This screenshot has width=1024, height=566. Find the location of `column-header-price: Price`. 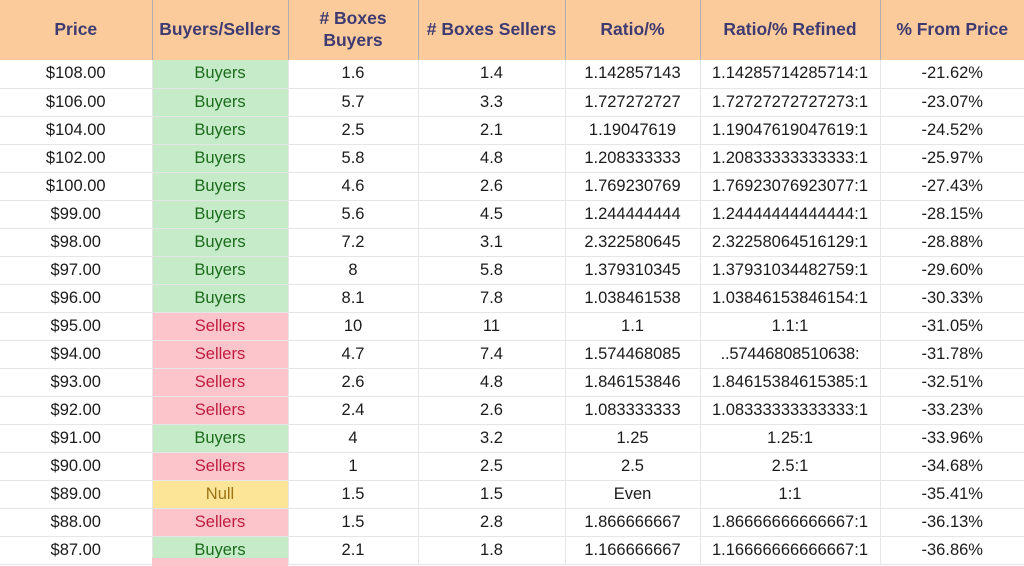

column-header-price: Price is located at coordinates (76, 30).